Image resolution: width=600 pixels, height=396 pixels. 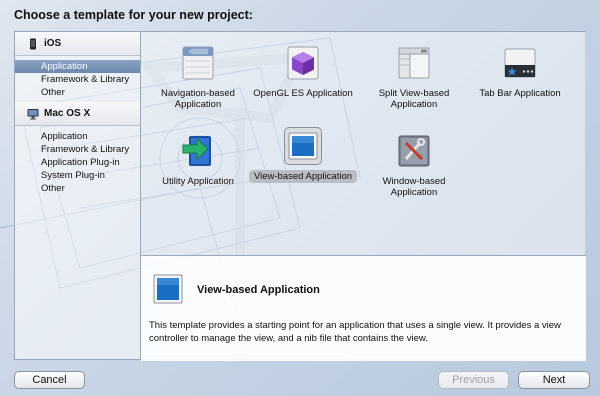 What do you see at coordinates (258, 290) in the screenshot?
I see `detail-title: View-based Application` at bounding box center [258, 290].